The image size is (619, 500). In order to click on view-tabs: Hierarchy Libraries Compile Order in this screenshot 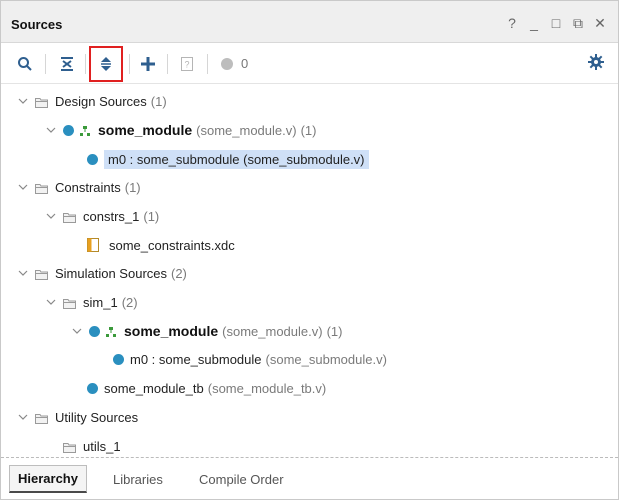, I will do `click(309, 478)`.